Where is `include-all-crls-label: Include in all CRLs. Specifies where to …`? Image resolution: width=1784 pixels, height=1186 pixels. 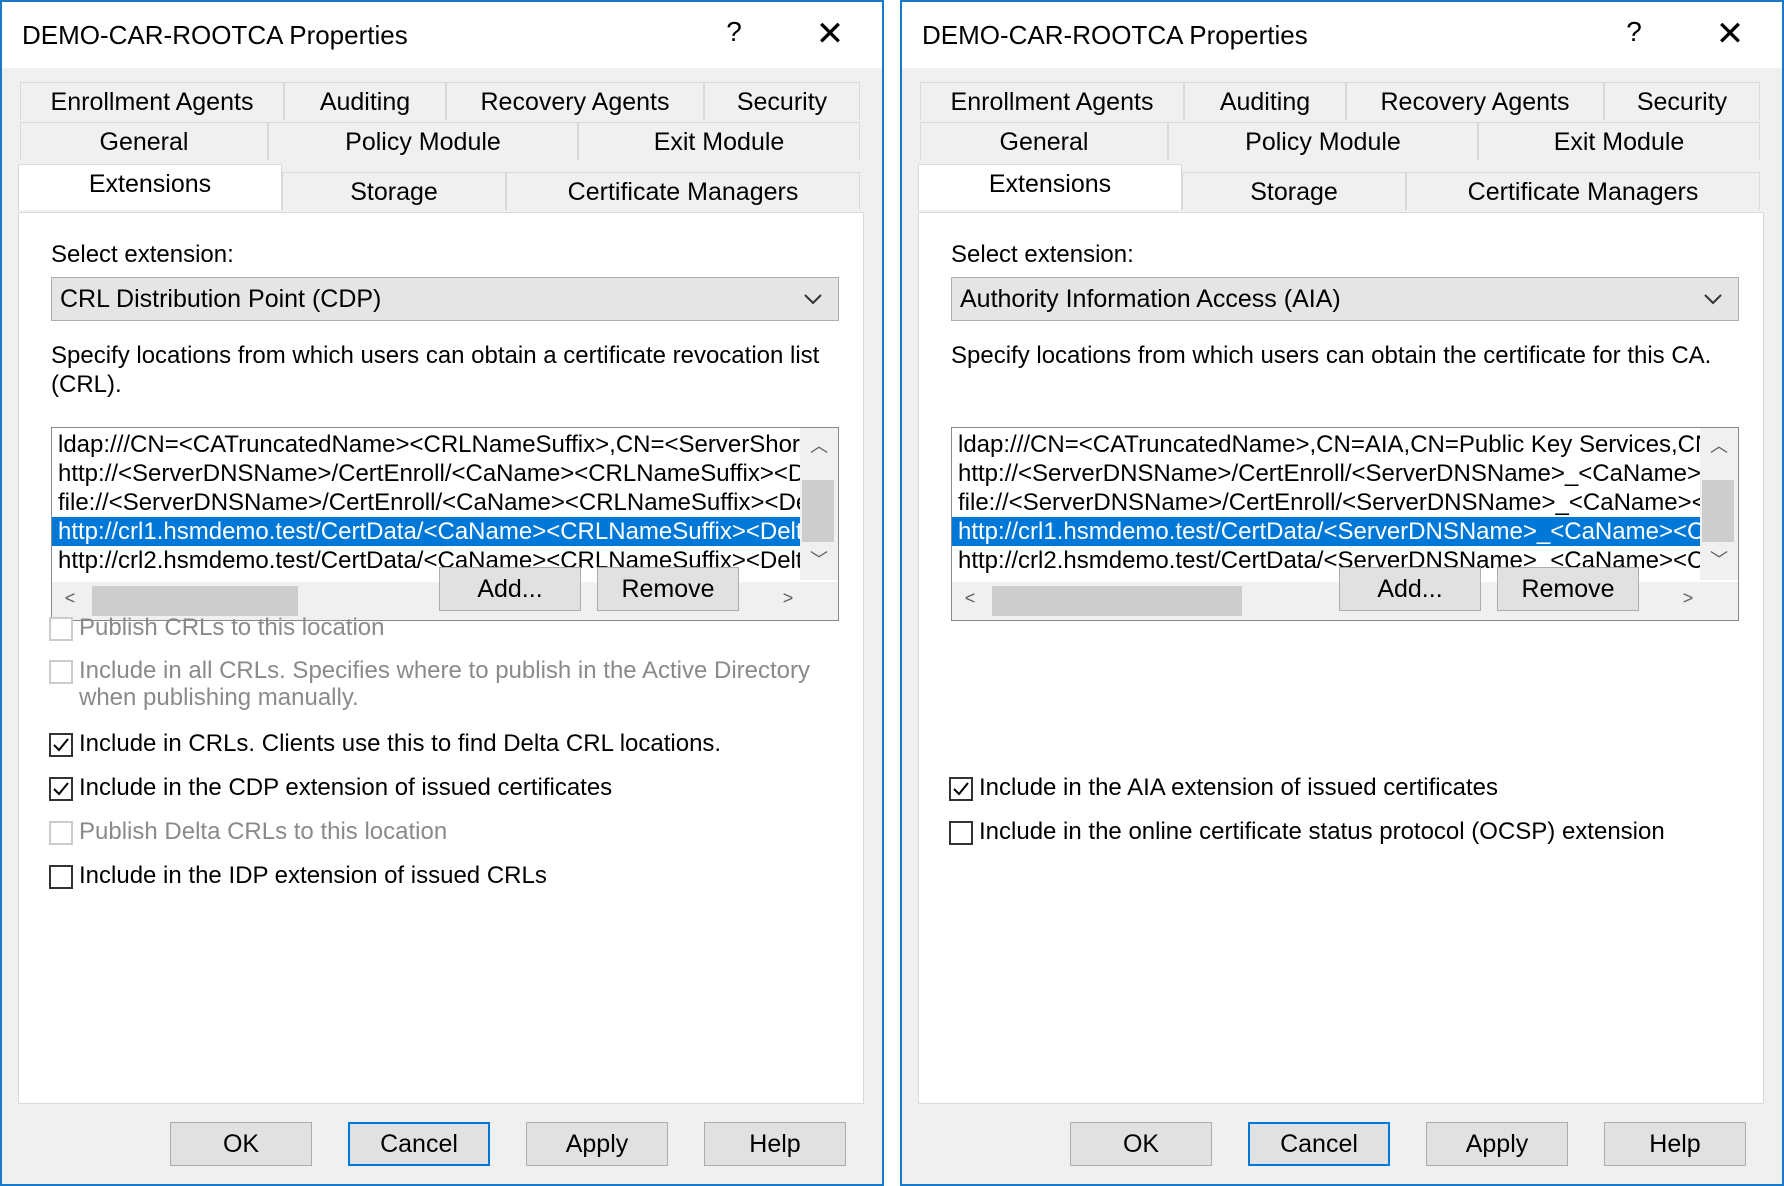 include-all-crls-label: Include in all CRLs. Specifies where to … is located at coordinates (445, 670).